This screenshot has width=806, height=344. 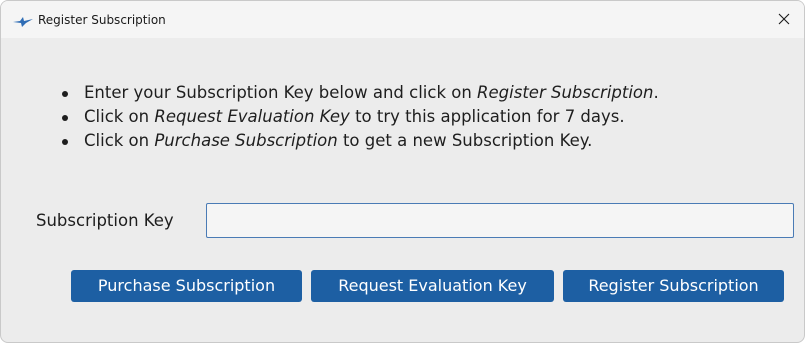 I want to click on close-button, so click(x=784, y=19).